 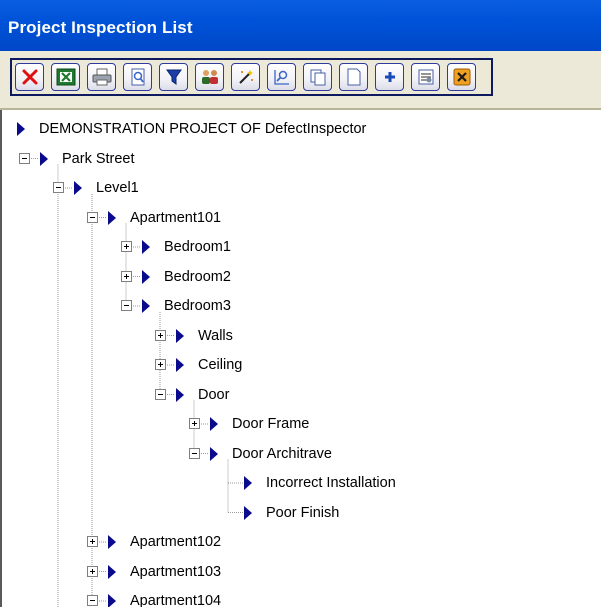 I want to click on tree-node-label: Poor Finish, so click(x=303, y=512).